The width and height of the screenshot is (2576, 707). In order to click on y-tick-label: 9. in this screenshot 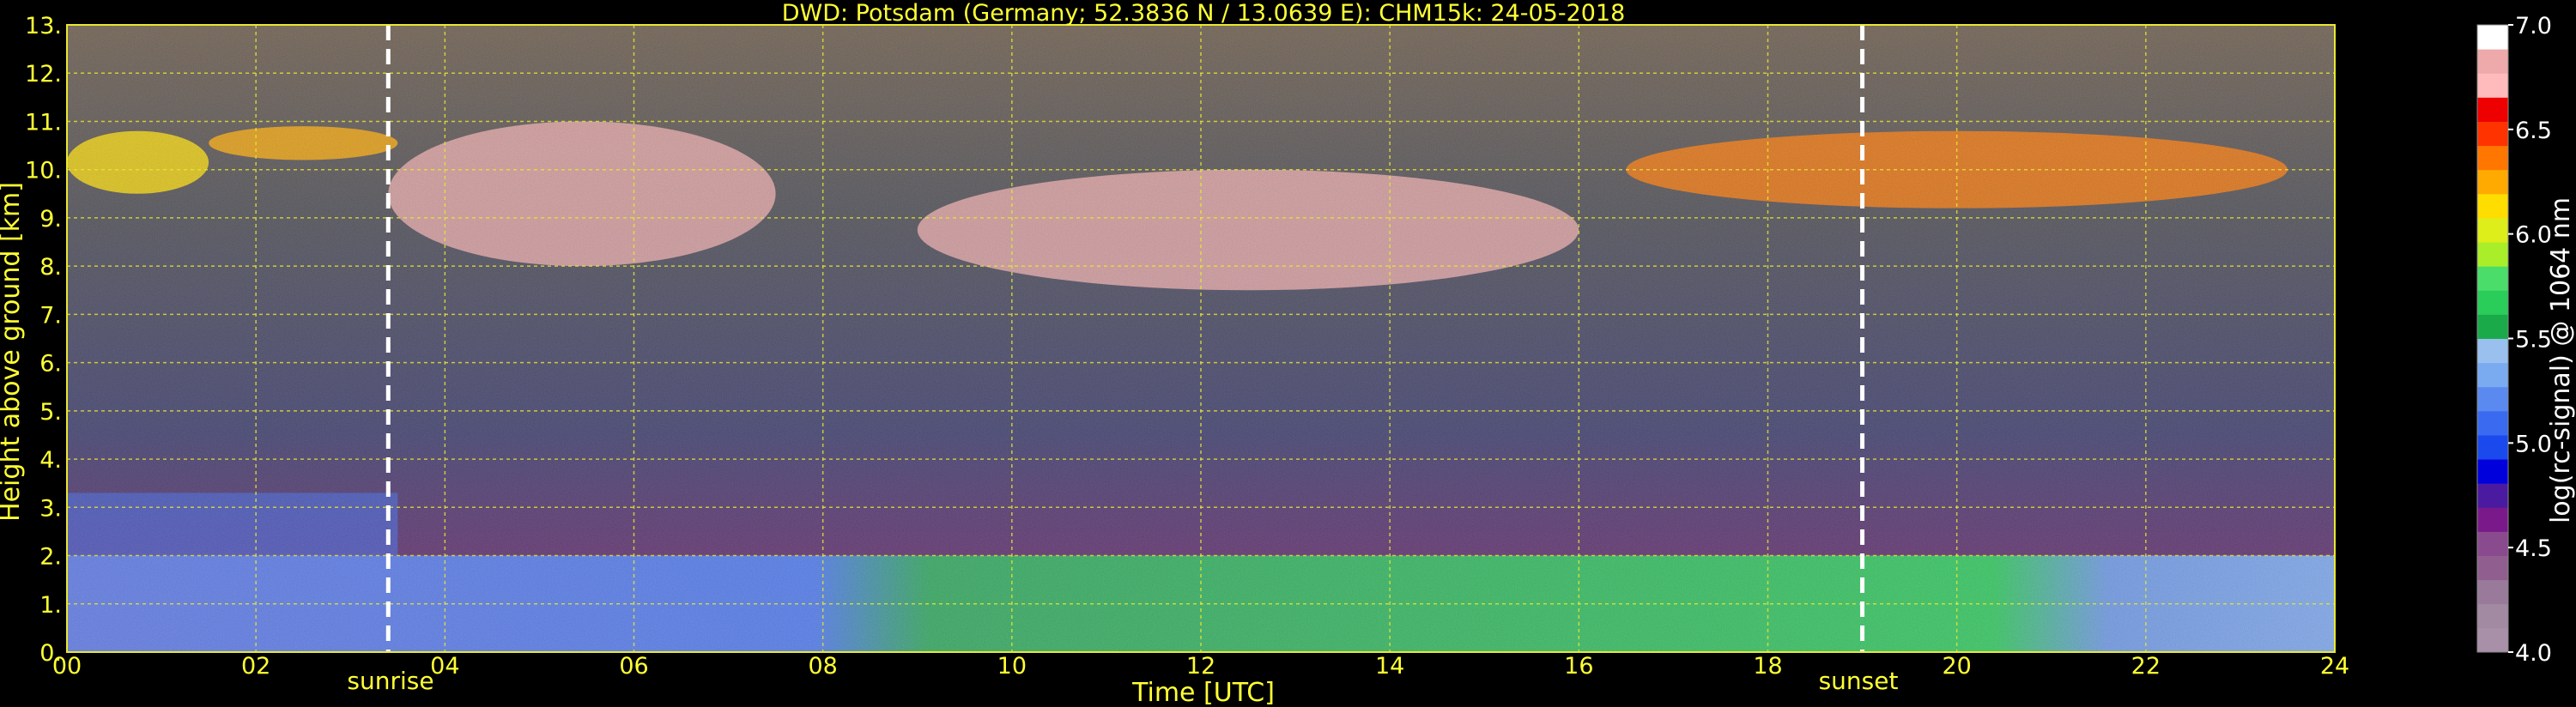, I will do `click(50, 219)`.